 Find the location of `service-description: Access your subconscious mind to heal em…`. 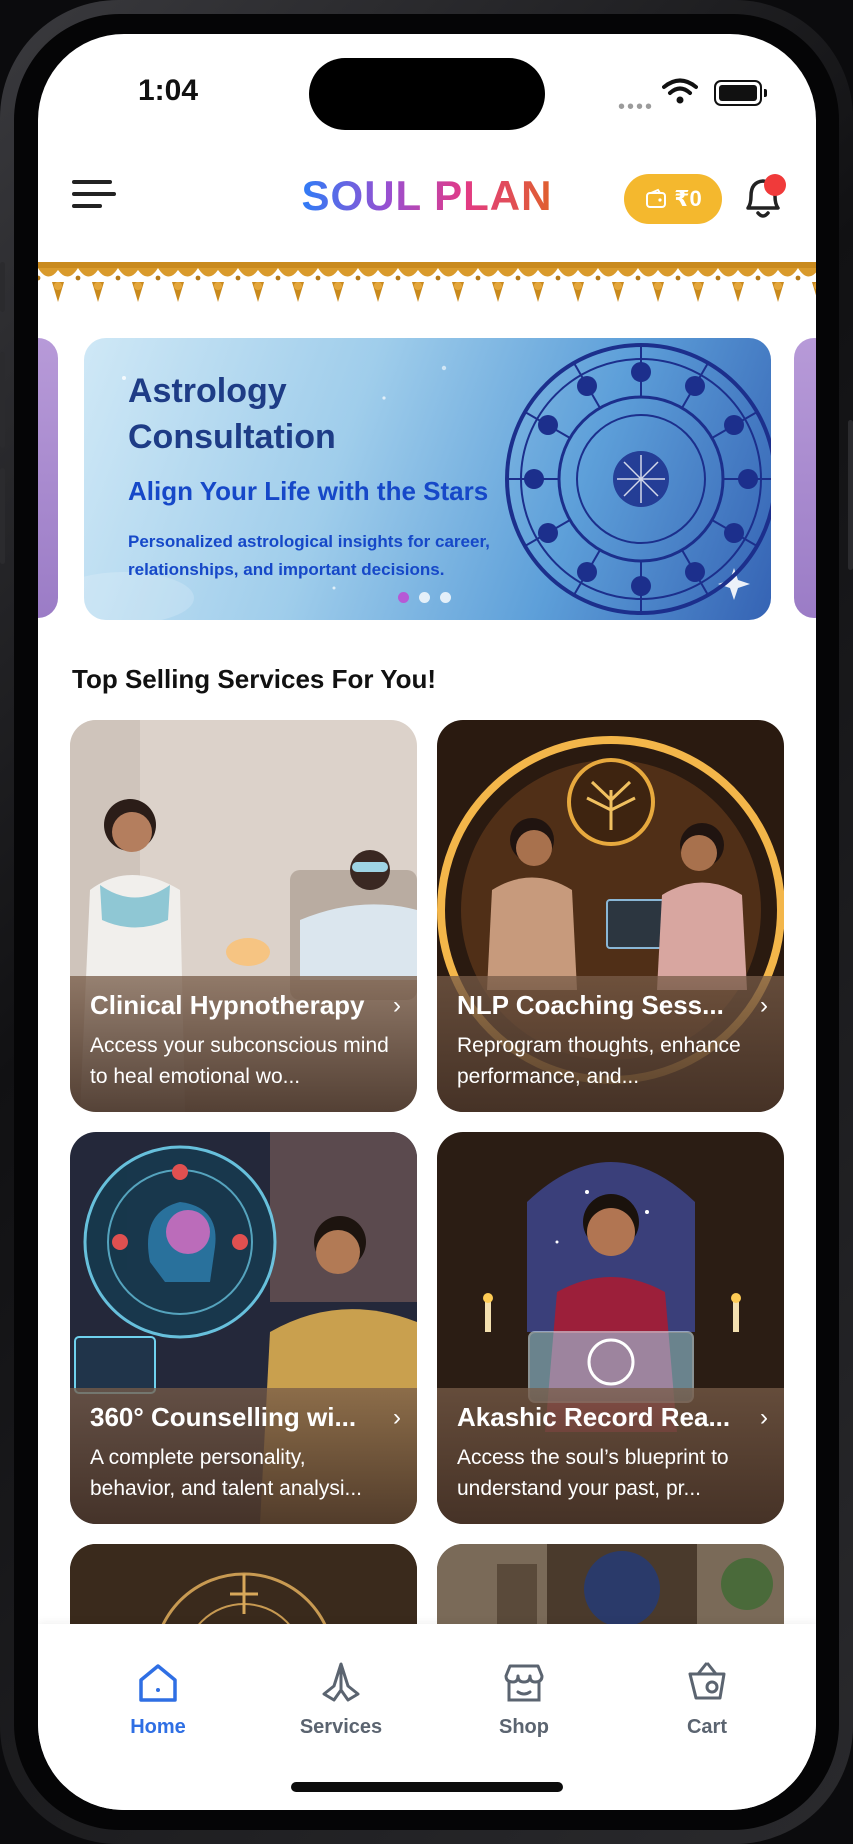

service-description: Access your subconscious mind to heal em… is located at coordinates (239, 1061).